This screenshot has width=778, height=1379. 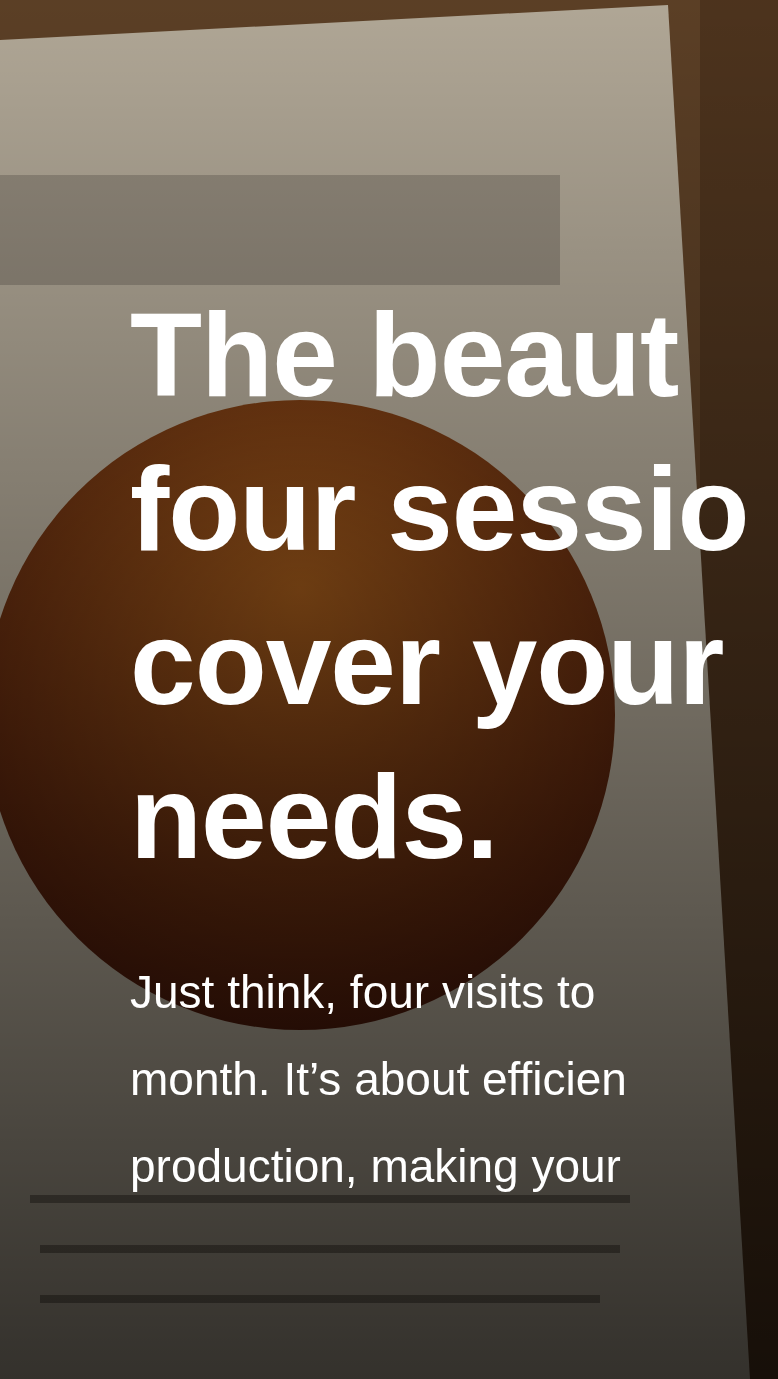 What do you see at coordinates (439, 509) in the screenshot?
I see `heading-line: four sessio` at bounding box center [439, 509].